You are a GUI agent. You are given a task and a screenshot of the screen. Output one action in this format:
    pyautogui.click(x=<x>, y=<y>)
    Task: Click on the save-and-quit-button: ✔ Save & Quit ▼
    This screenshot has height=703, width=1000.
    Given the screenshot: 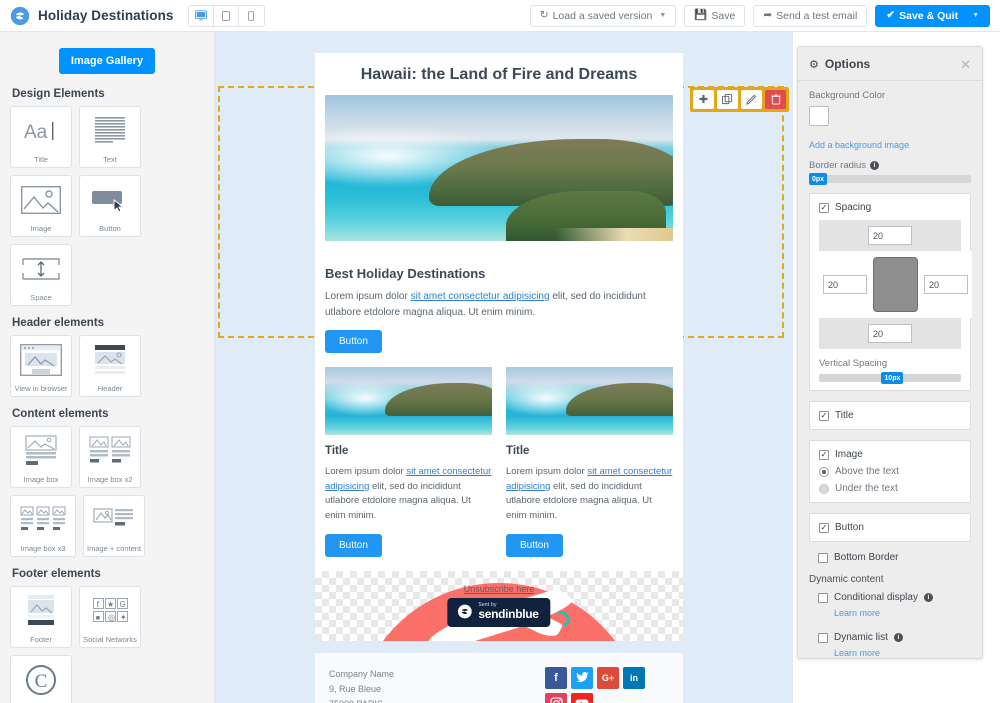 What is the action you would take?
    pyautogui.click(x=932, y=15)
    